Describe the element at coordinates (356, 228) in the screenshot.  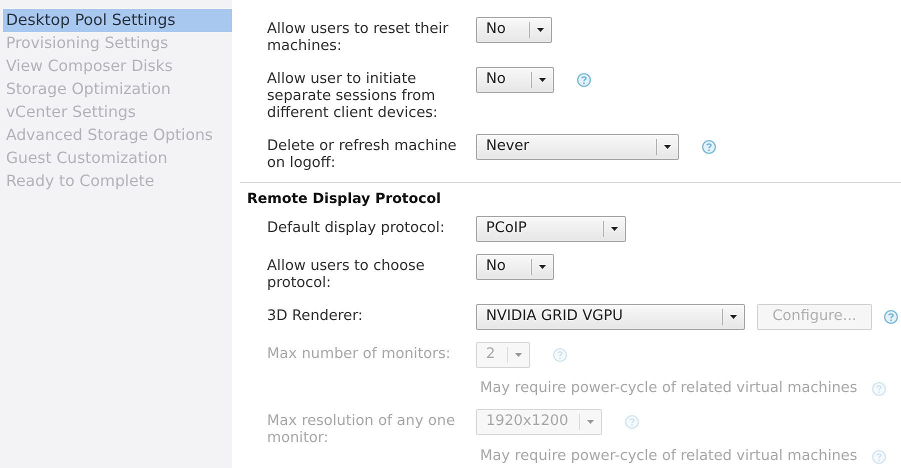
I see `setting-label: Default display protocol:` at that location.